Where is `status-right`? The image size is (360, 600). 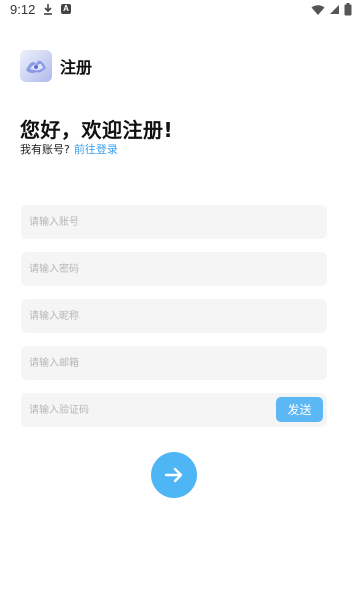
status-right is located at coordinates (331, 9).